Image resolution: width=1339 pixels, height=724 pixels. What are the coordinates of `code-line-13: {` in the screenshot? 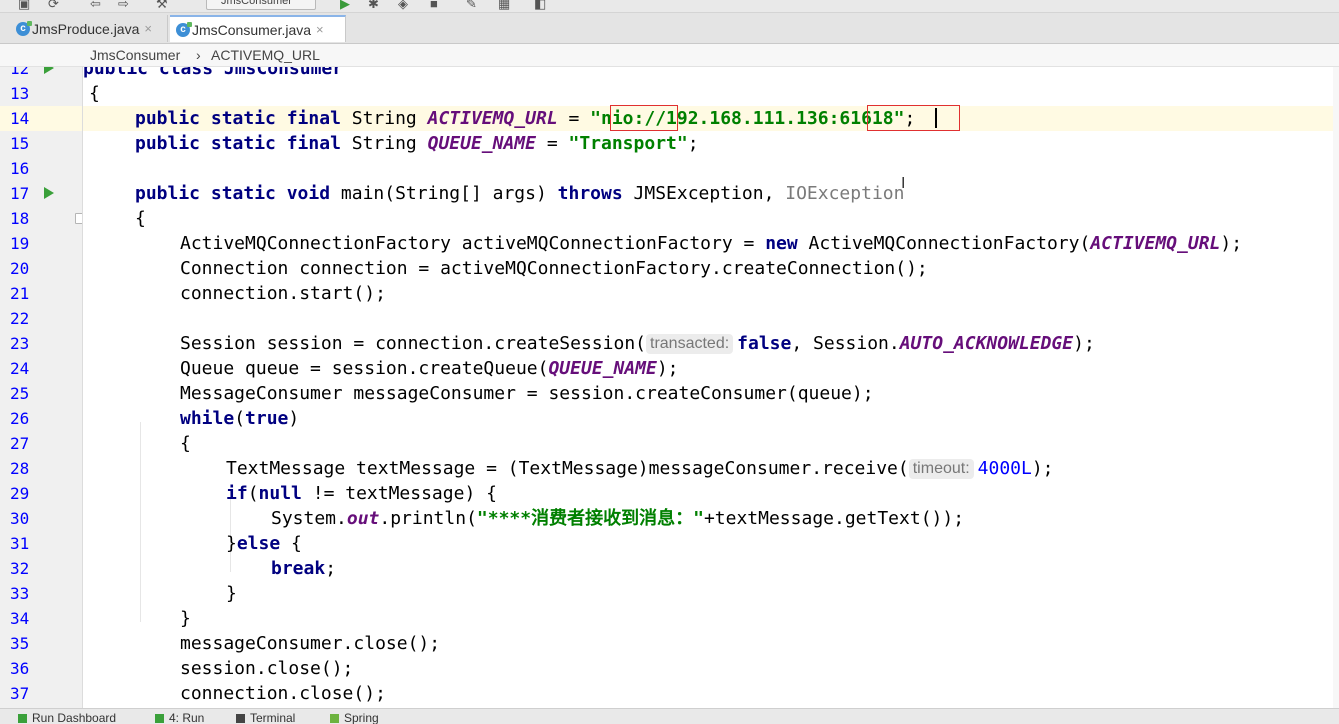 It's located at (94, 93).